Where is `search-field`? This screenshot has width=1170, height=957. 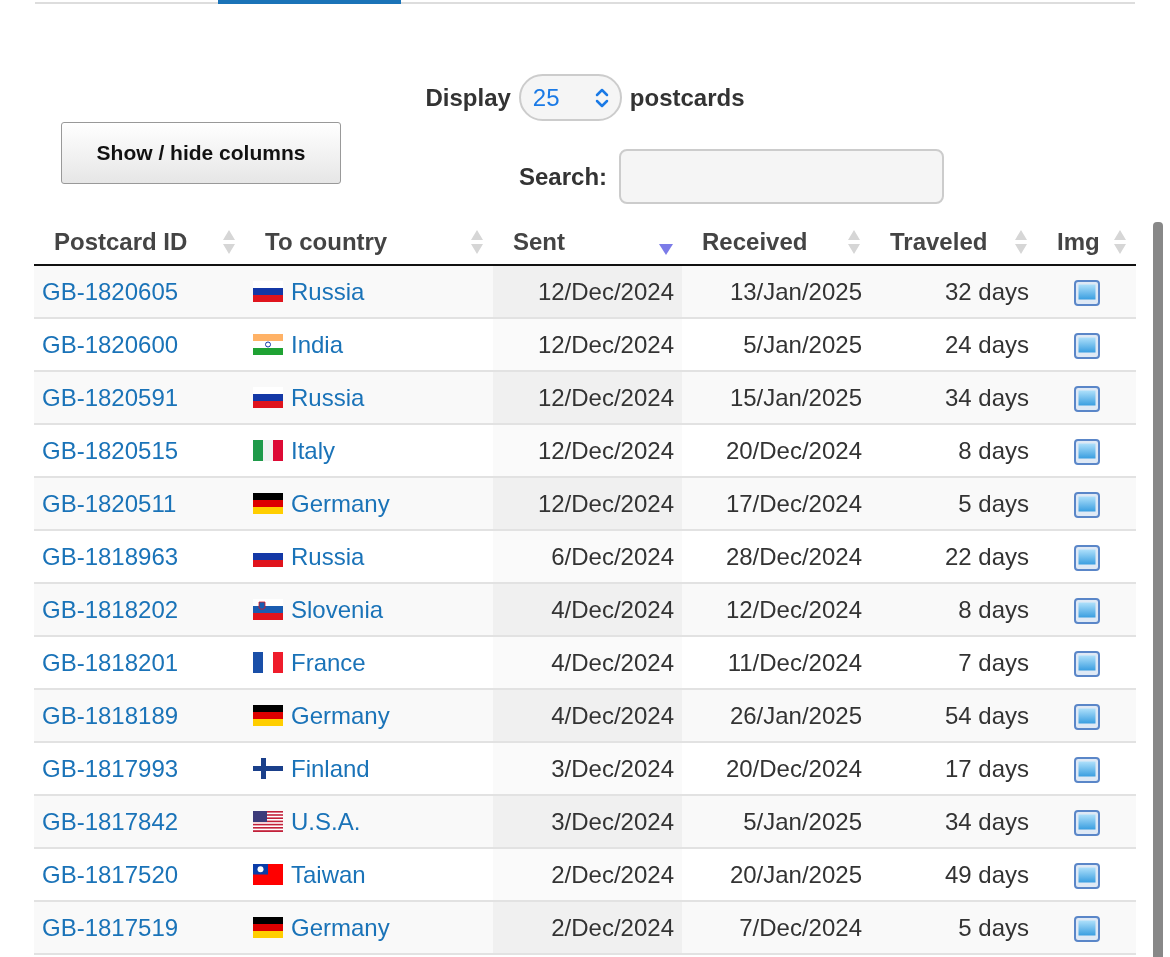
search-field is located at coordinates (782, 176).